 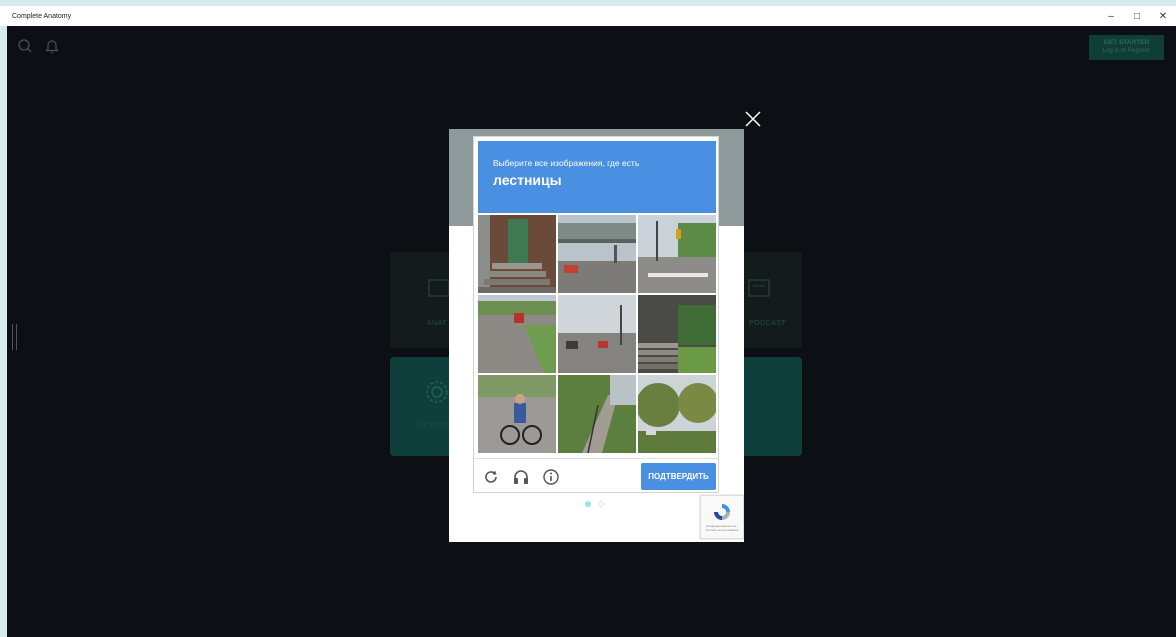 I want to click on captcha-footer-divider, so click(x=596, y=458).